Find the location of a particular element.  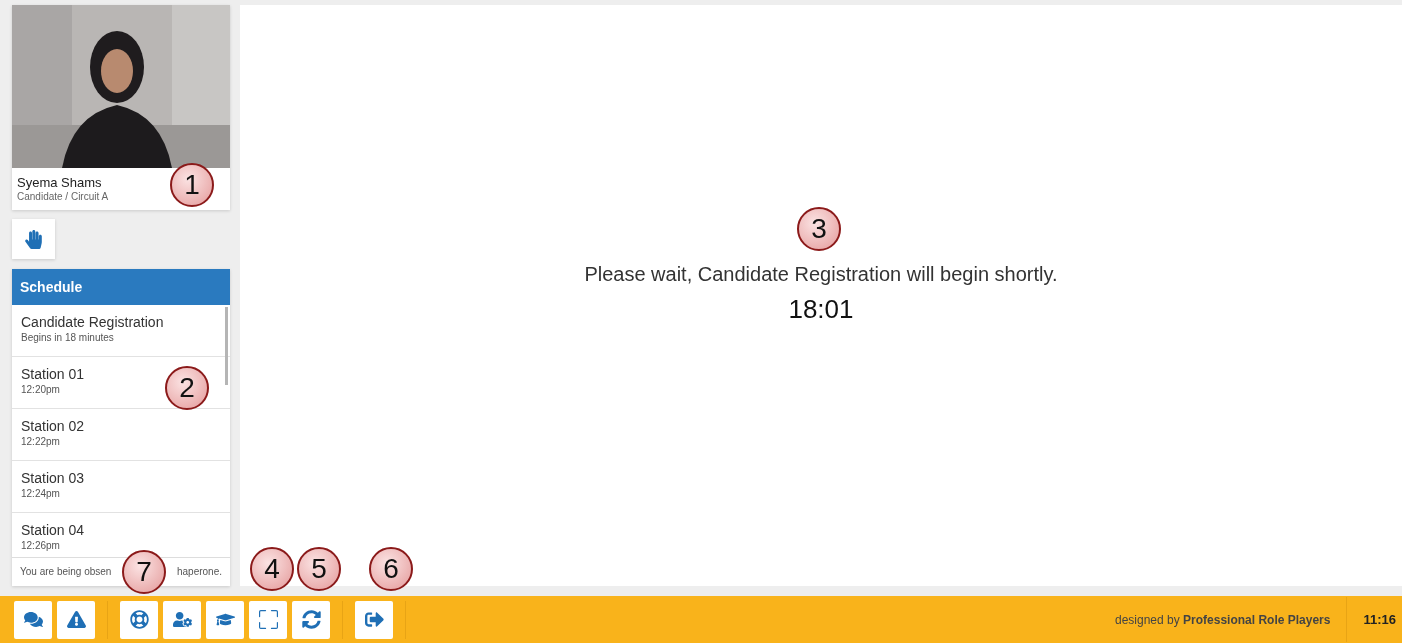

raise-hand-button is located at coordinates (33, 239).